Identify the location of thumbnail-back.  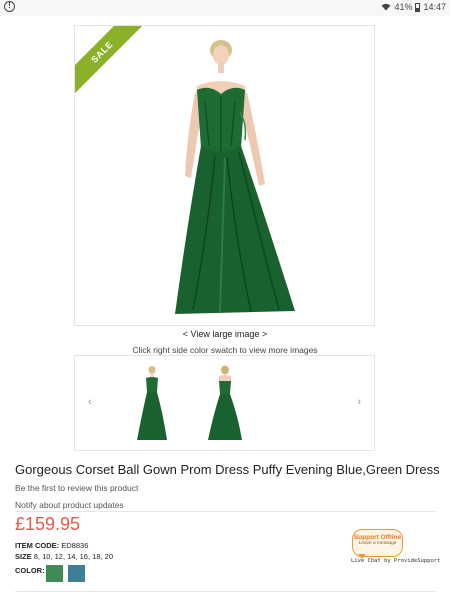
(225, 403).